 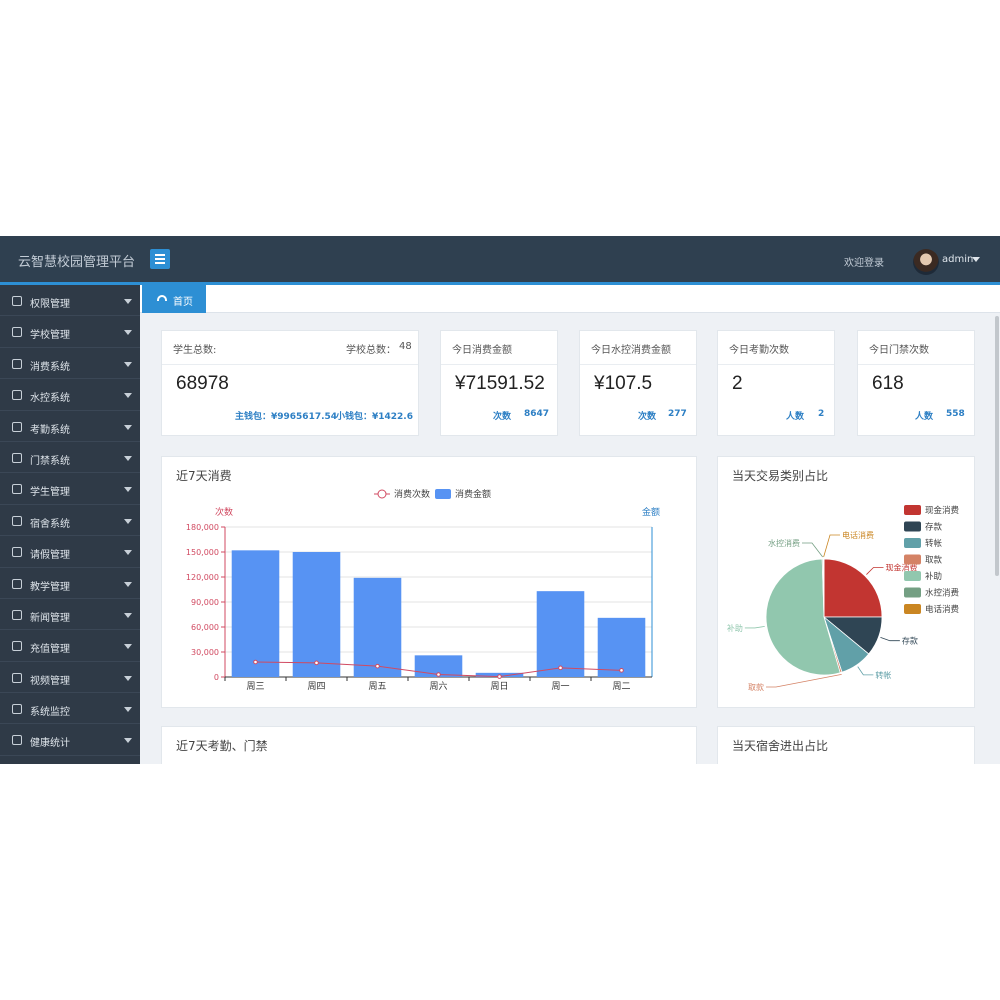 I want to click on panel-title: 近7天考勤、门禁, so click(x=222, y=746).